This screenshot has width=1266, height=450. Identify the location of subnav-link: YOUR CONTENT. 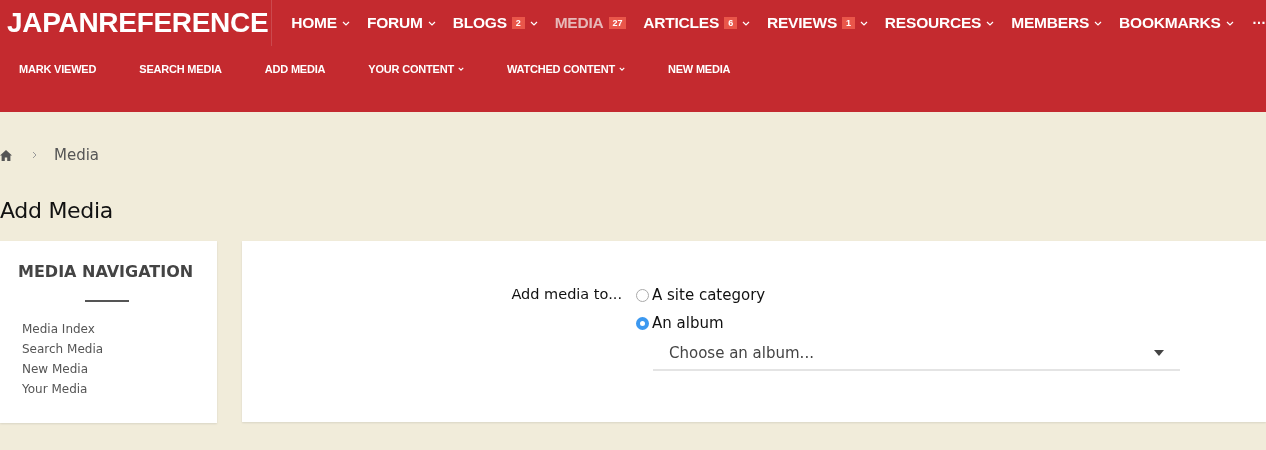
(416, 69).